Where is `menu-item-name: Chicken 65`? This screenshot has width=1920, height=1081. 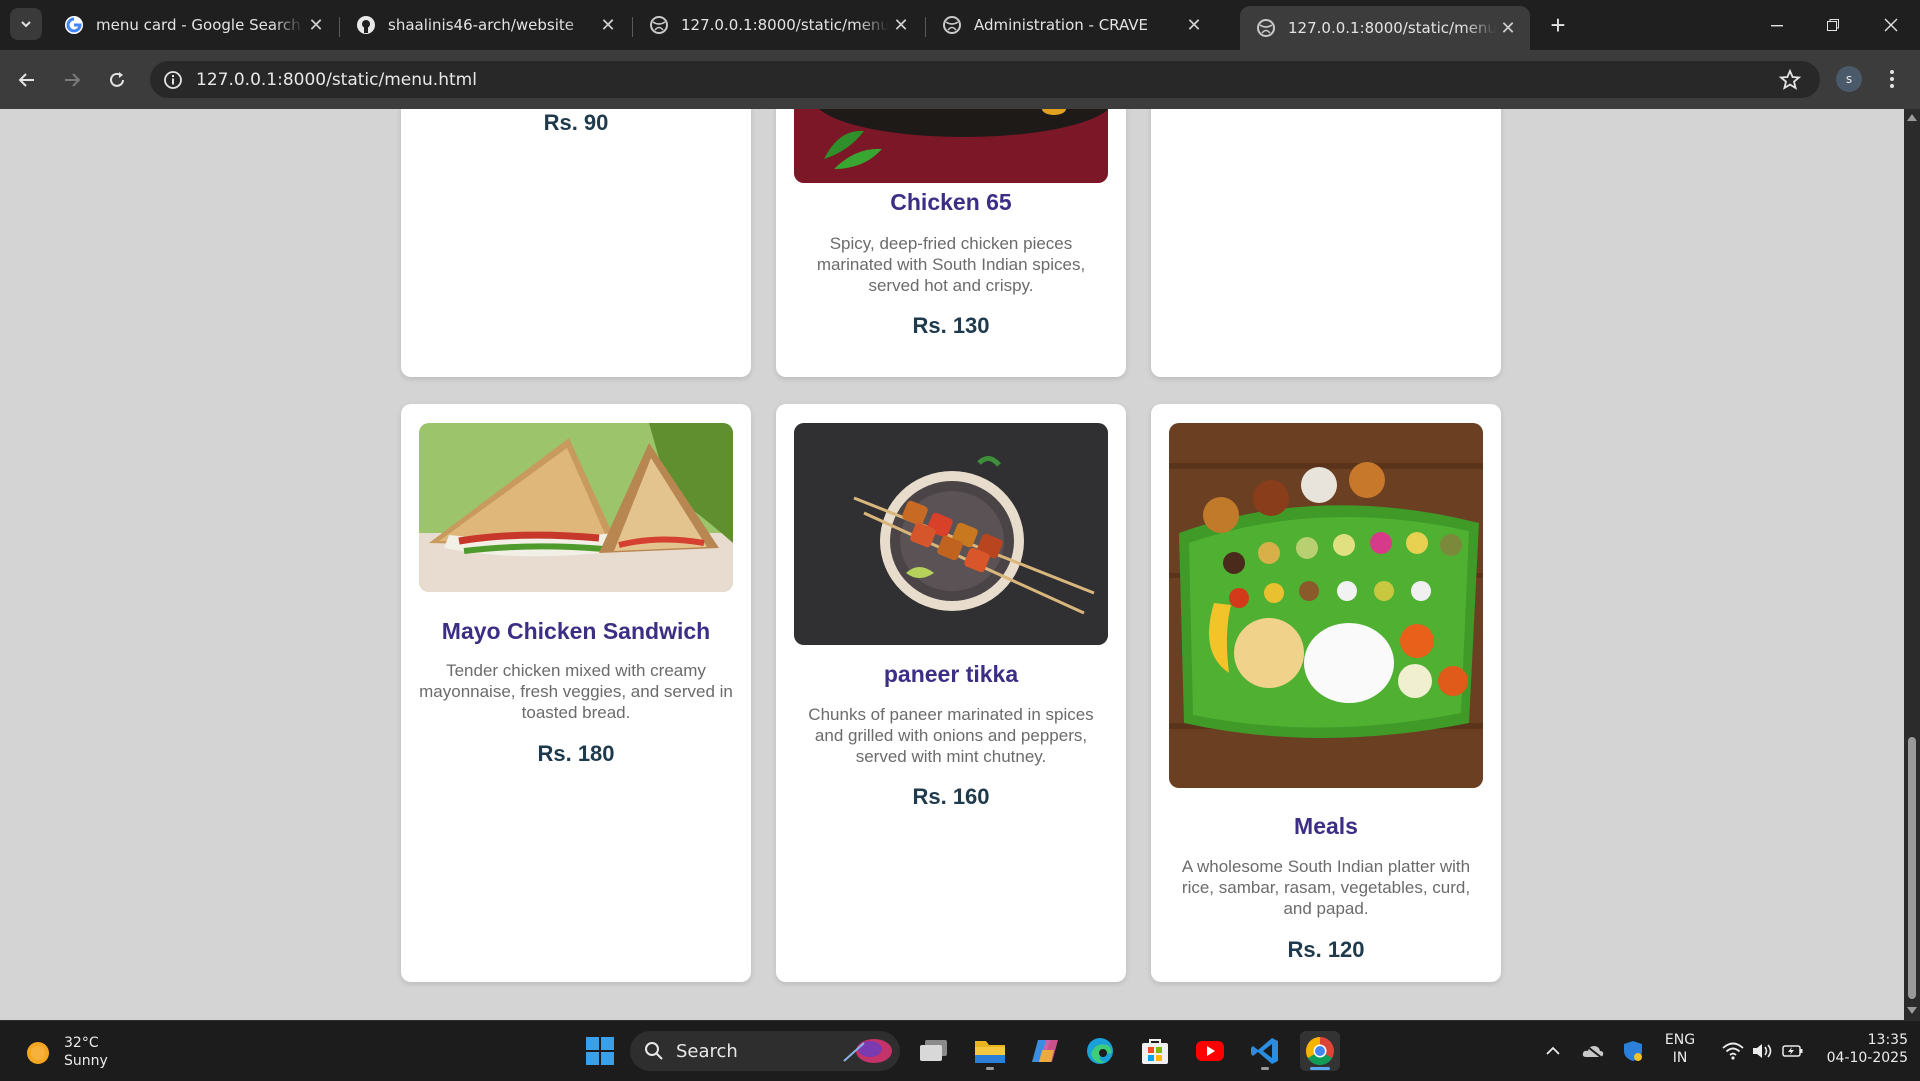
menu-item-name: Chicken 65 is located at coordinates (951, 202).